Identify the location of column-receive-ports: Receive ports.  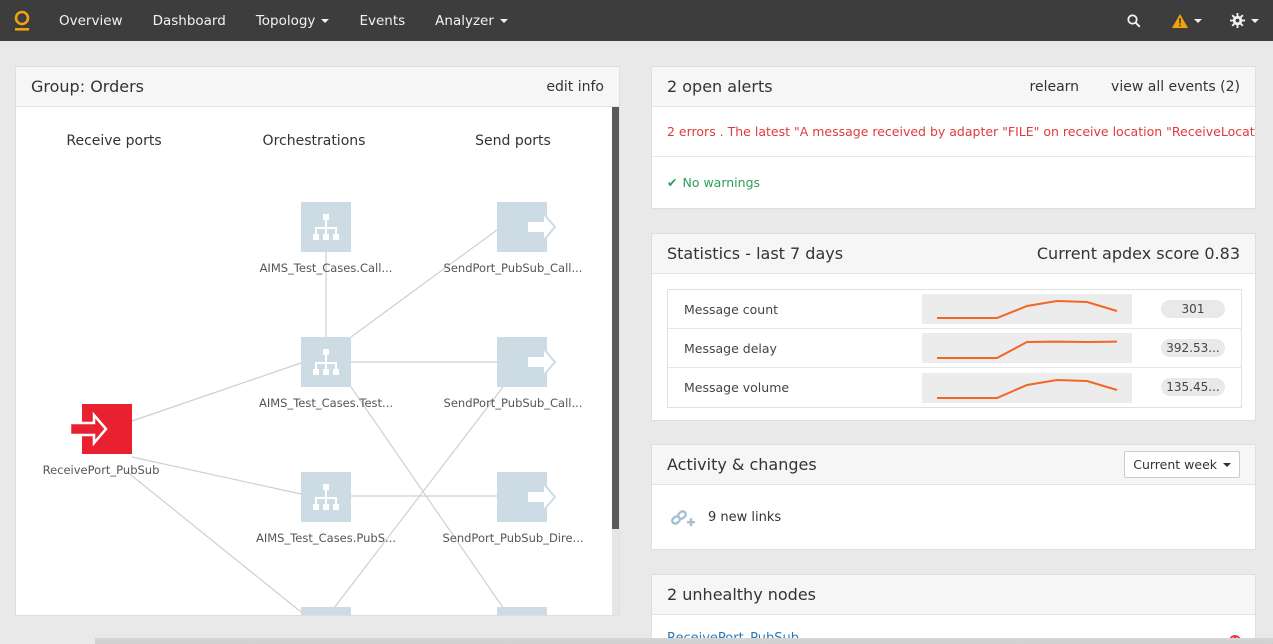
(114, 141).